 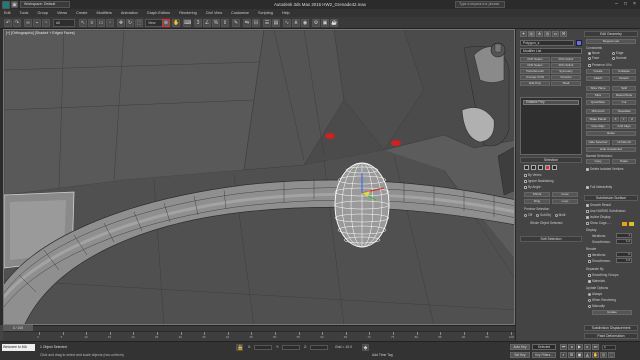 What do you see at coordinates (263, 347) in the screenshot?
I see `x-coordinate-field` at bounding box center [263, 347].